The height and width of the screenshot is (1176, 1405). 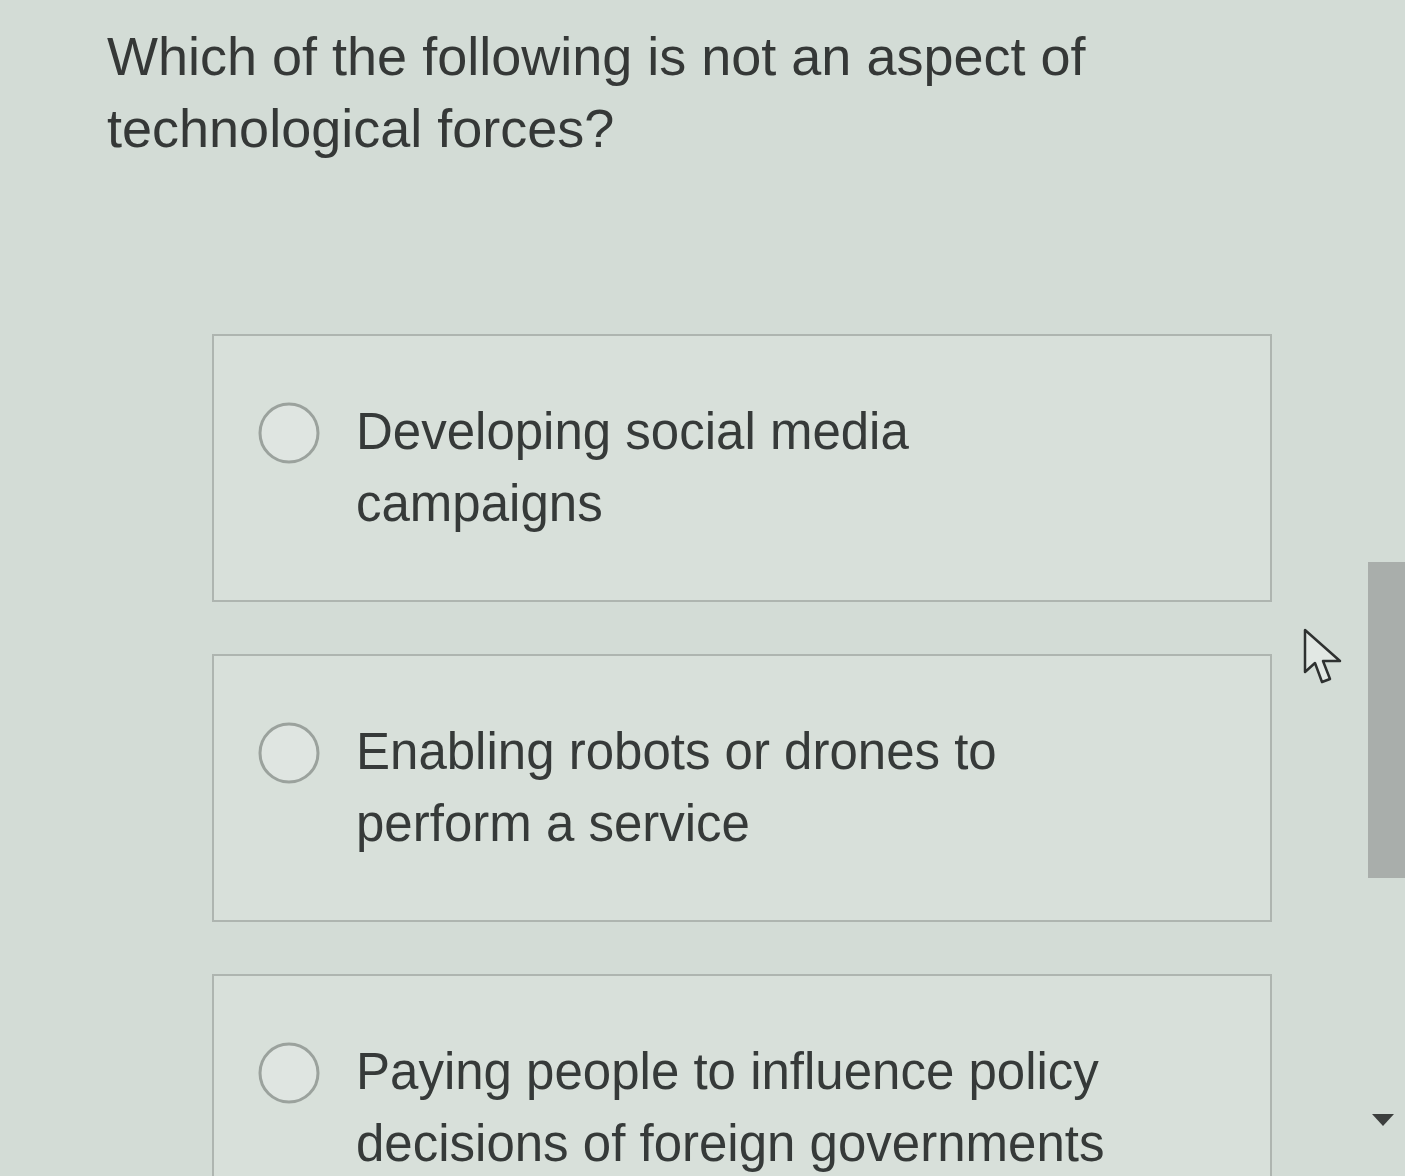 I want to click on option-label: Paying people to influence policy decisions of foreign governments, so click(x=731, y=1108).